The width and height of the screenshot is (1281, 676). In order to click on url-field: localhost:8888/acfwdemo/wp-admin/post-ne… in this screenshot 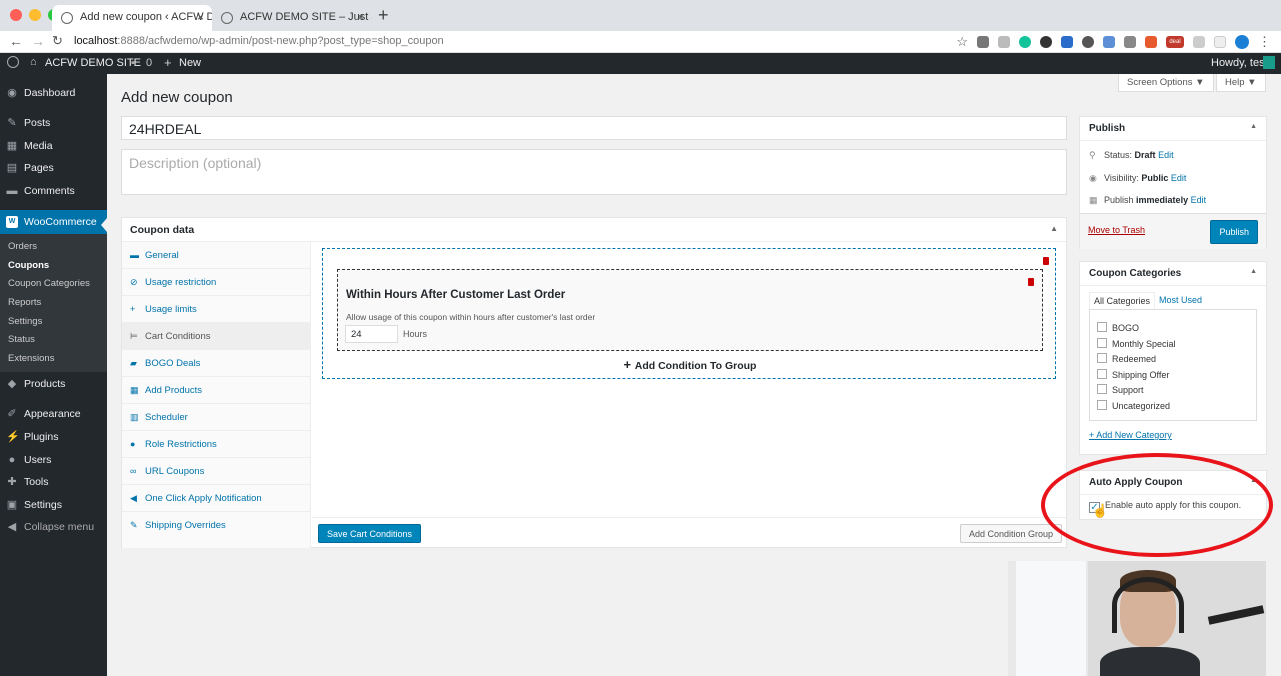, I will do `click(259, 41)`.